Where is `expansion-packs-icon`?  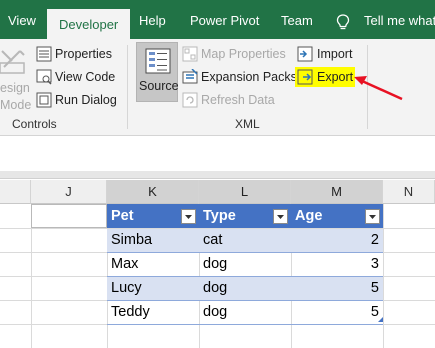 expansion-packs-icon is located at coordinates (190, 76).